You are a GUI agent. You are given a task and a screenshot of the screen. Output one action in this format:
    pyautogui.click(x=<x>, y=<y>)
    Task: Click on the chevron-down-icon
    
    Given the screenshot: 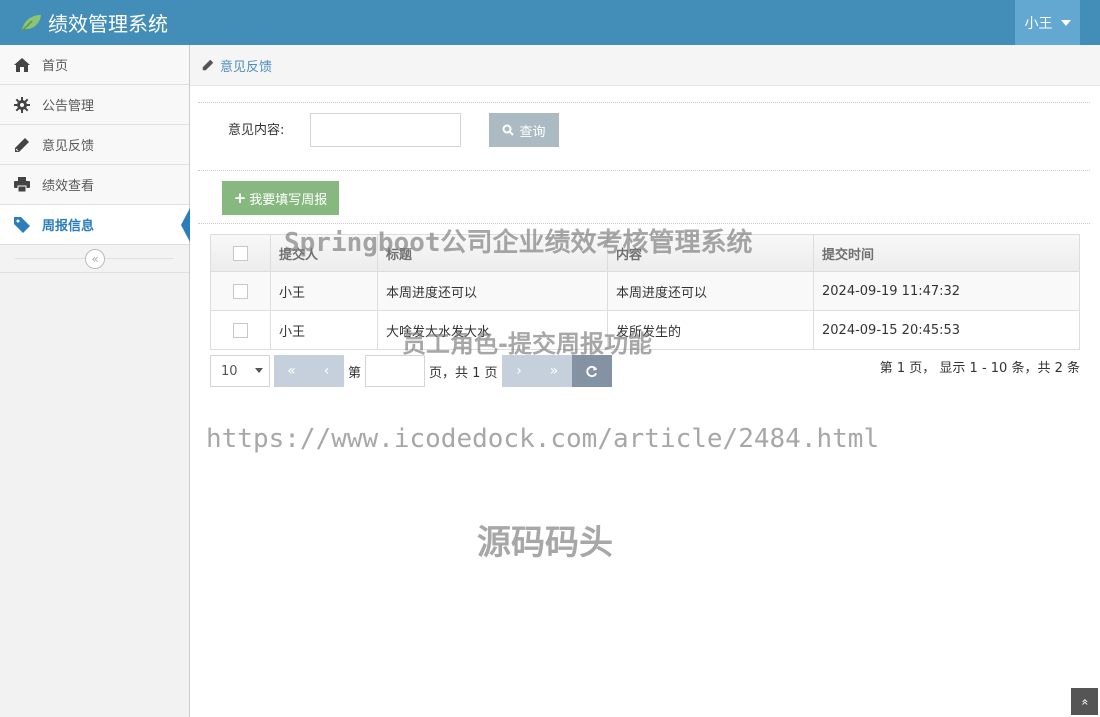 What is the action you would take?
    pyautogui.click(x=259, y=370)
    